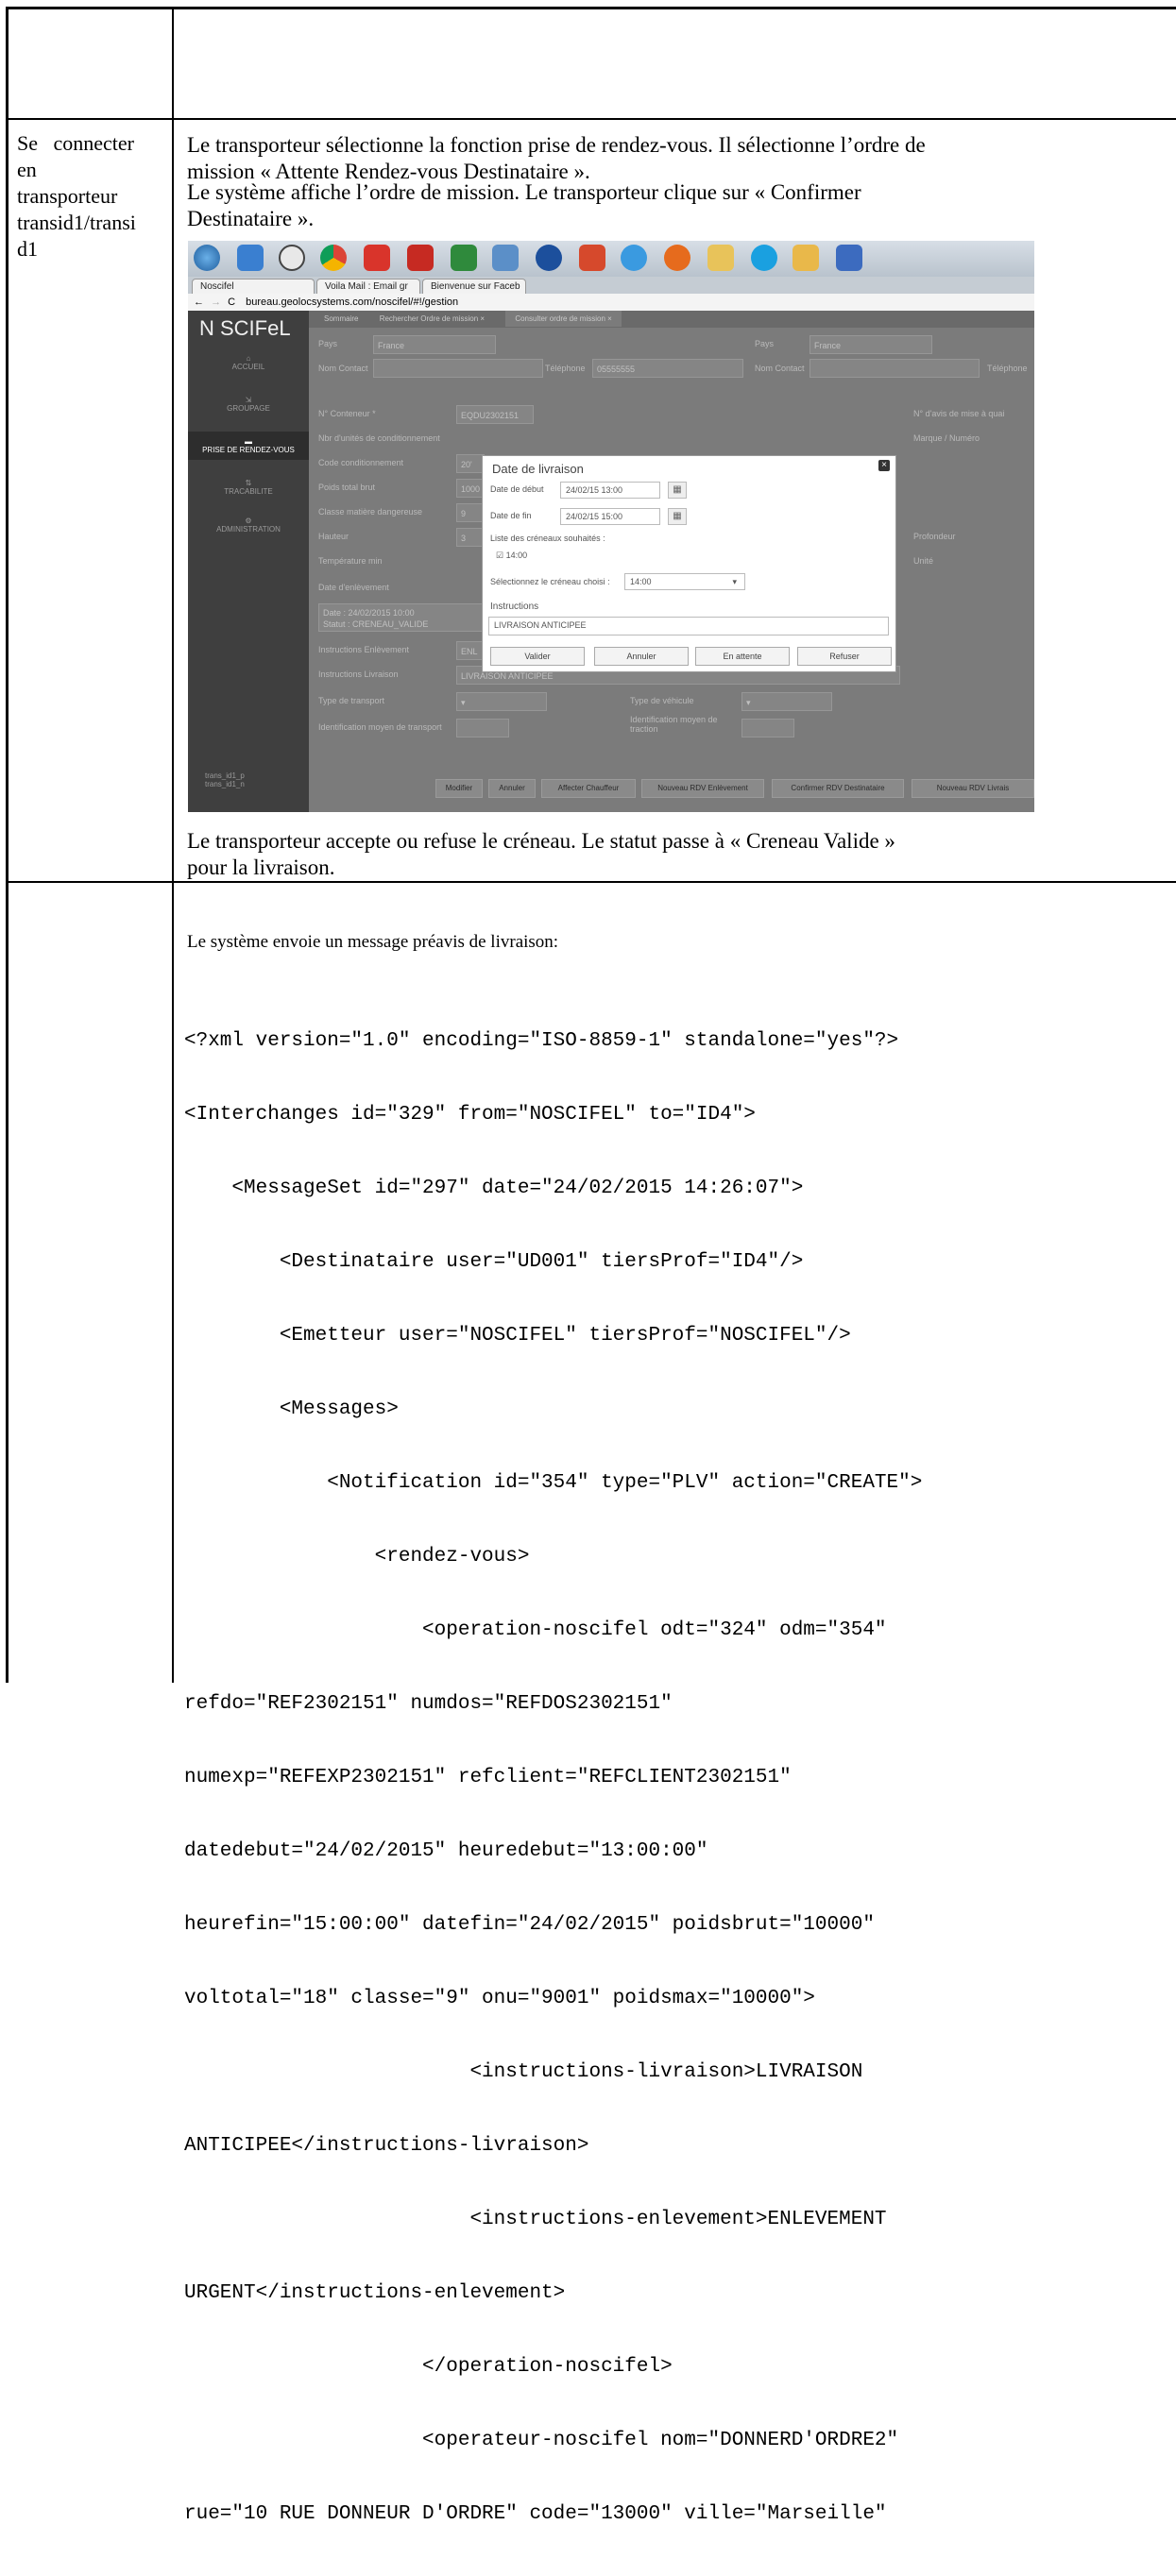 The width and height of the screenshot is (1176, 2576). What do you see at coordinates (482, 728) in the screenshot?
I see `ident-moyen-input` at bounding box center [482, 728].